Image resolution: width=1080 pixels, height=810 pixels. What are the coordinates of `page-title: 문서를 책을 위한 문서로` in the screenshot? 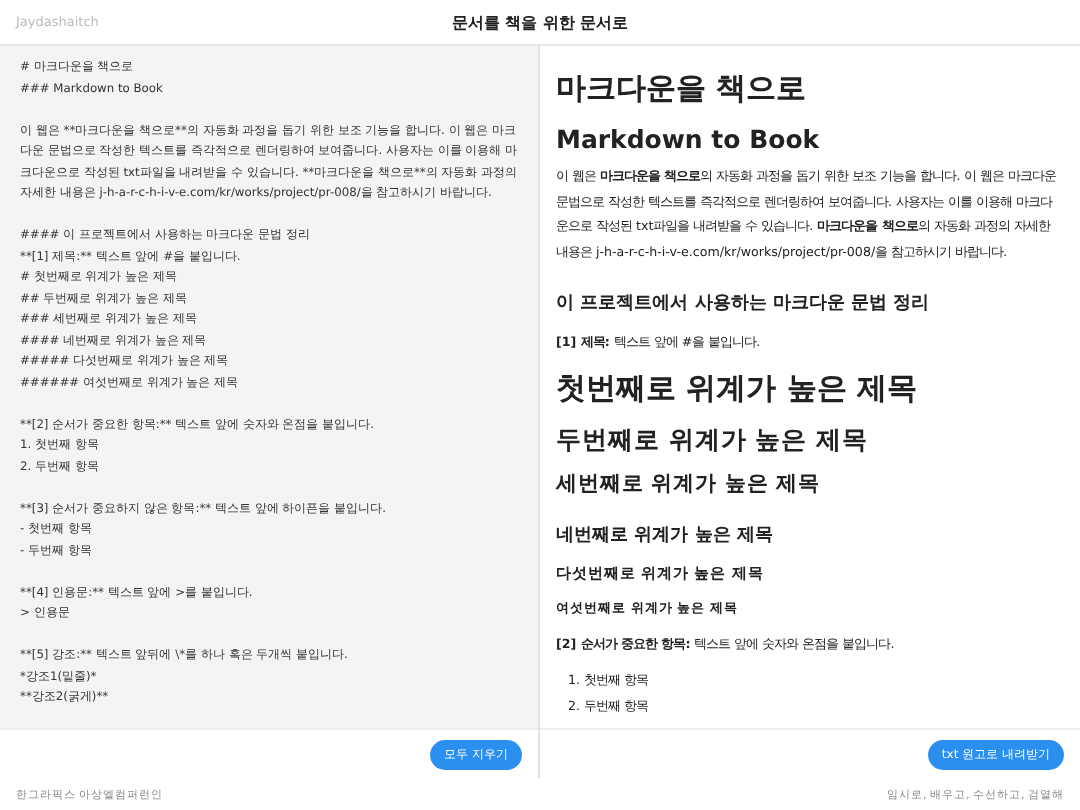 It's located at (540, 22).